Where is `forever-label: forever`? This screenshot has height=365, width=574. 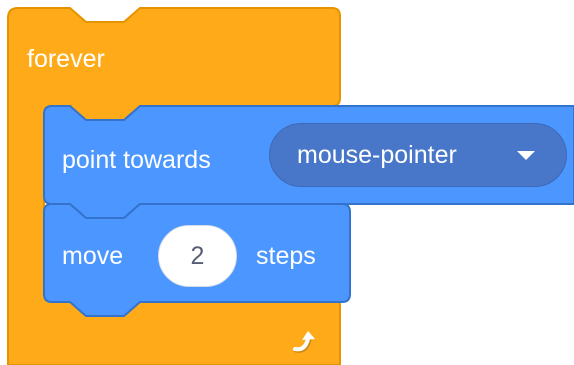 forever-label: forever is located at coordinates (66, 59).